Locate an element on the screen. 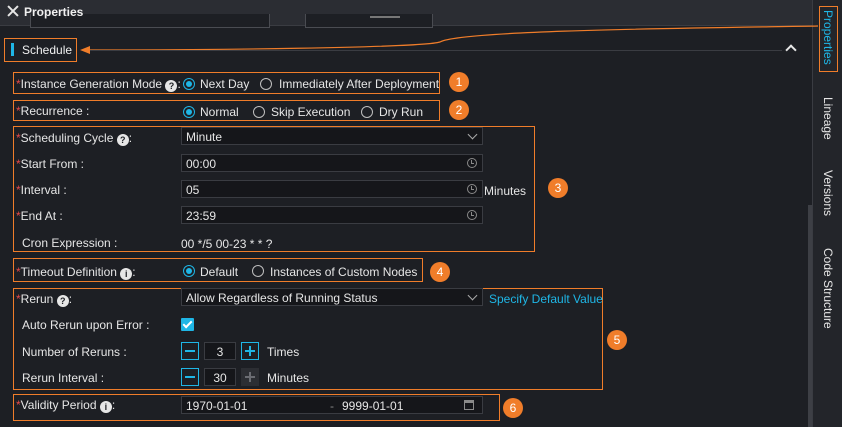  rerun-select: Allow Regardless of Running Status is located at coordinates (332, 297).